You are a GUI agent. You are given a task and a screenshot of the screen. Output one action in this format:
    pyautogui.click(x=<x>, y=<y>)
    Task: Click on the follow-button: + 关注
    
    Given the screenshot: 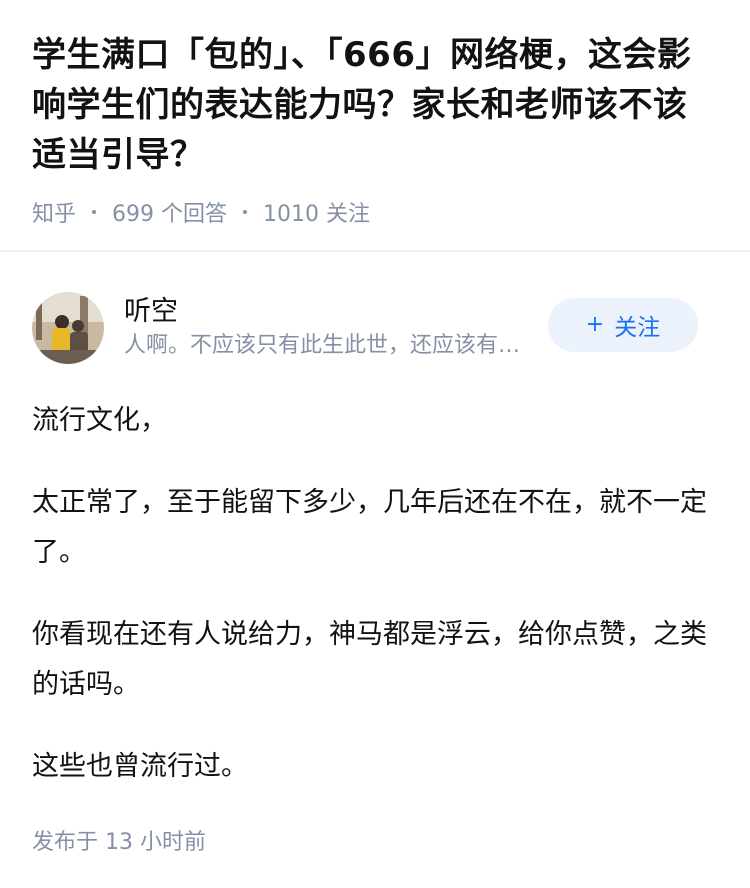 What is the action you would take?
    pyautogui.click(x=623, y=325)
    